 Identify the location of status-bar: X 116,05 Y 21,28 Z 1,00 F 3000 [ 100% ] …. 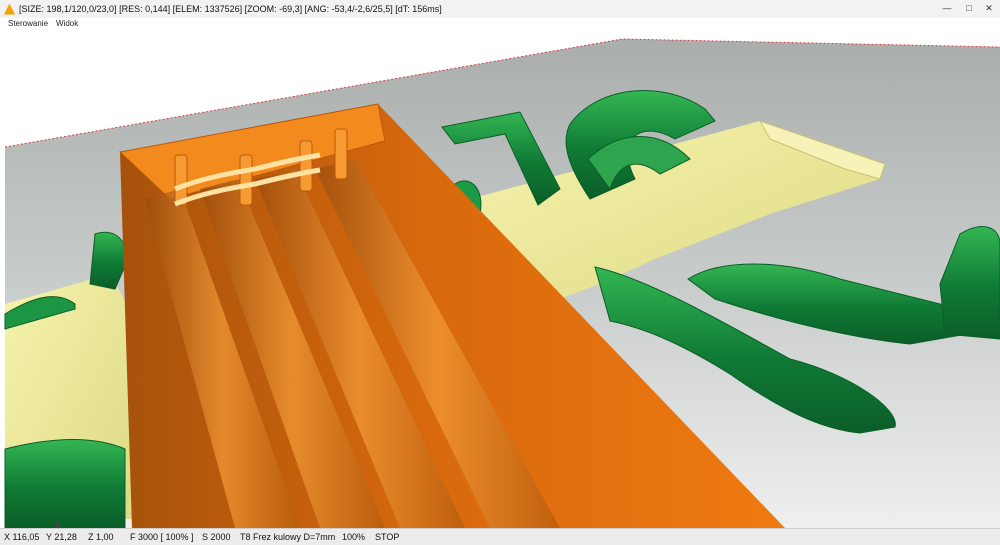
(500, 536).